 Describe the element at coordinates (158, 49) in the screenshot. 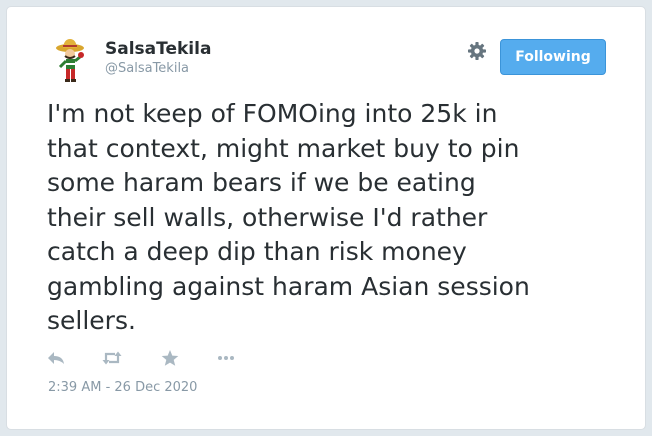

I see `display-name: SalsaTekila` at that location.